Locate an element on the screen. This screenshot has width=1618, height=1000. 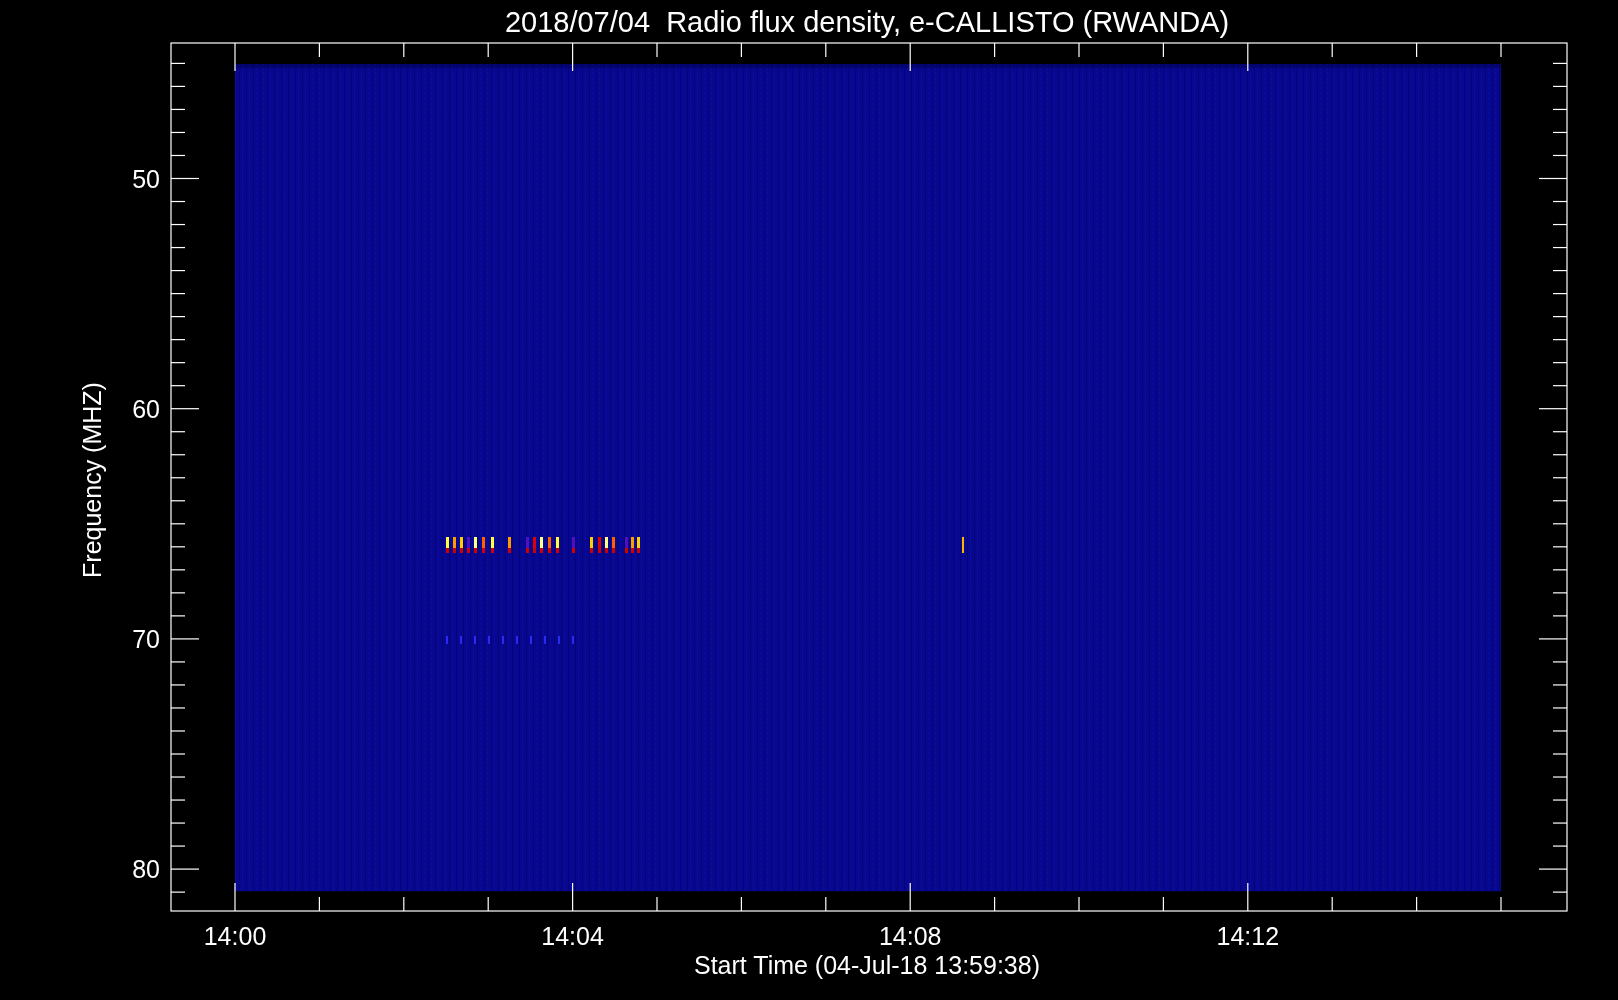
x-tick-label: 14:00 is located at coordinates (235, 936).